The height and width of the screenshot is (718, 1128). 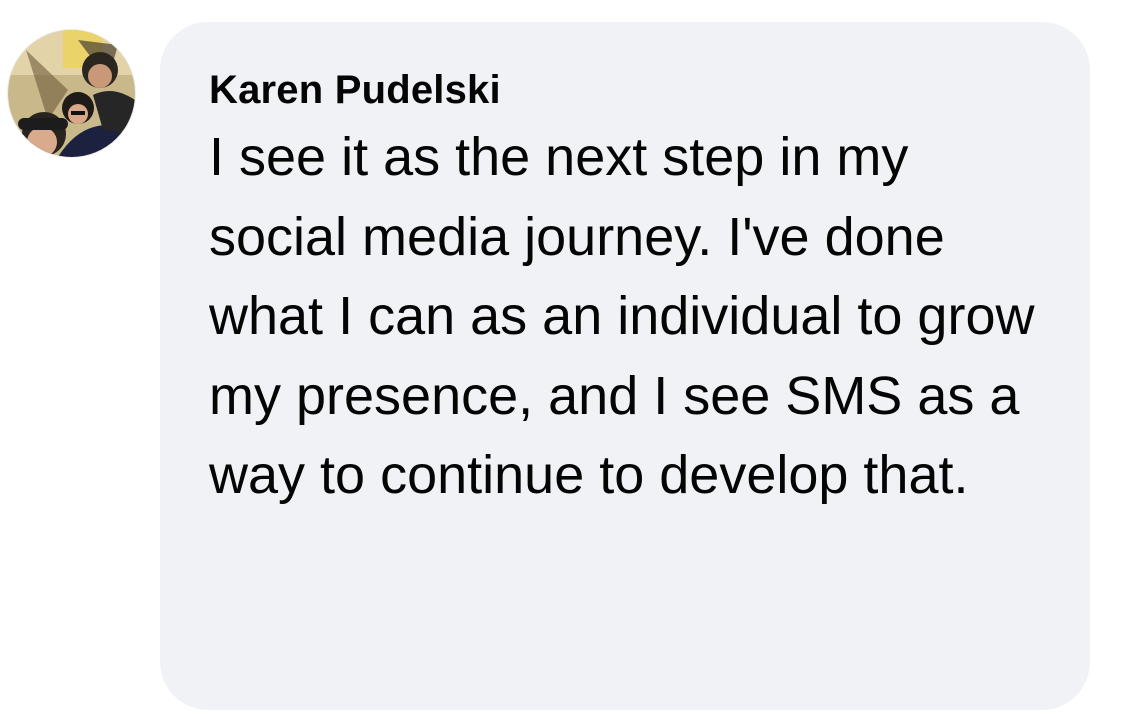 I want to click on avatar, so click(x=71, y=93).